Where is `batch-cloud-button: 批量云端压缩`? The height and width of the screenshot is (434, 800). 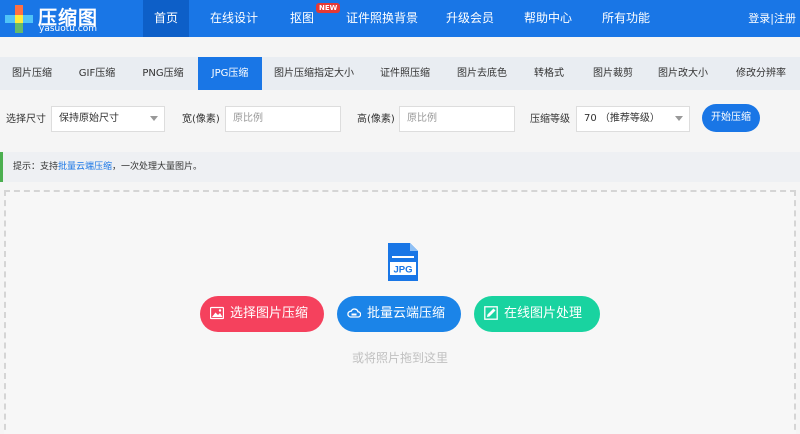 batch-cloud-button: 批量云端压缩 is located at coordinates (399, 314).